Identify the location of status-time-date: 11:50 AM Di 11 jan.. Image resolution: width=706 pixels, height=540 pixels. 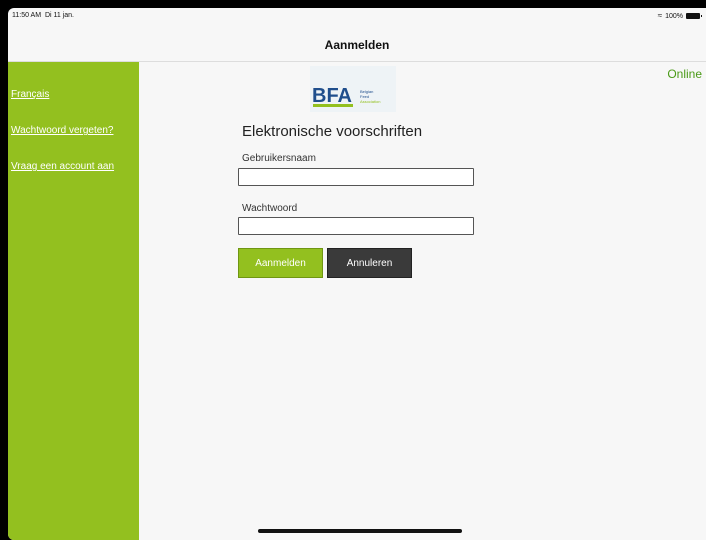
(43, 15).